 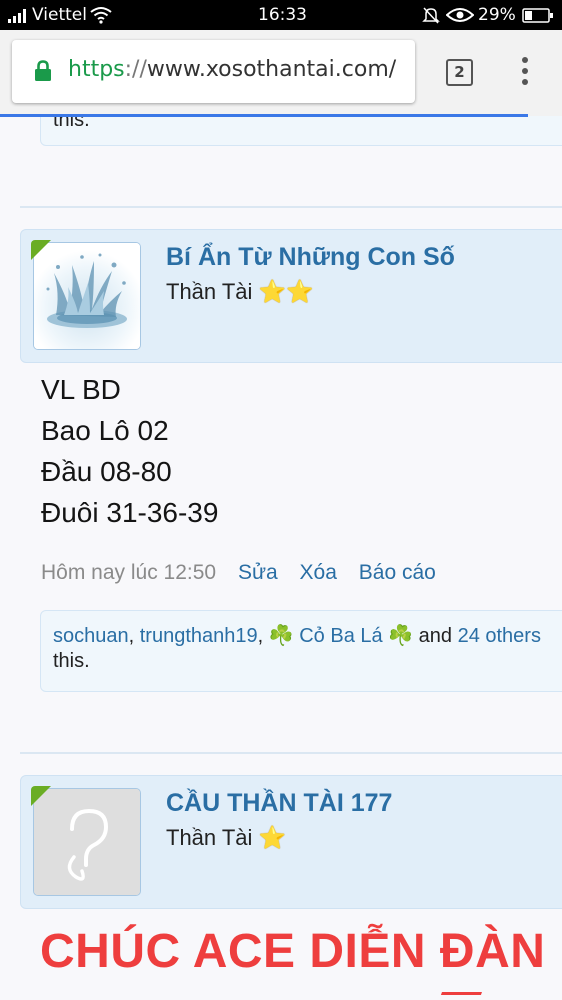 What do you see at coordinates (199, 636) in the screenshot?
I see `liker-link: trungthanh19` at bounding box center [199, 636].